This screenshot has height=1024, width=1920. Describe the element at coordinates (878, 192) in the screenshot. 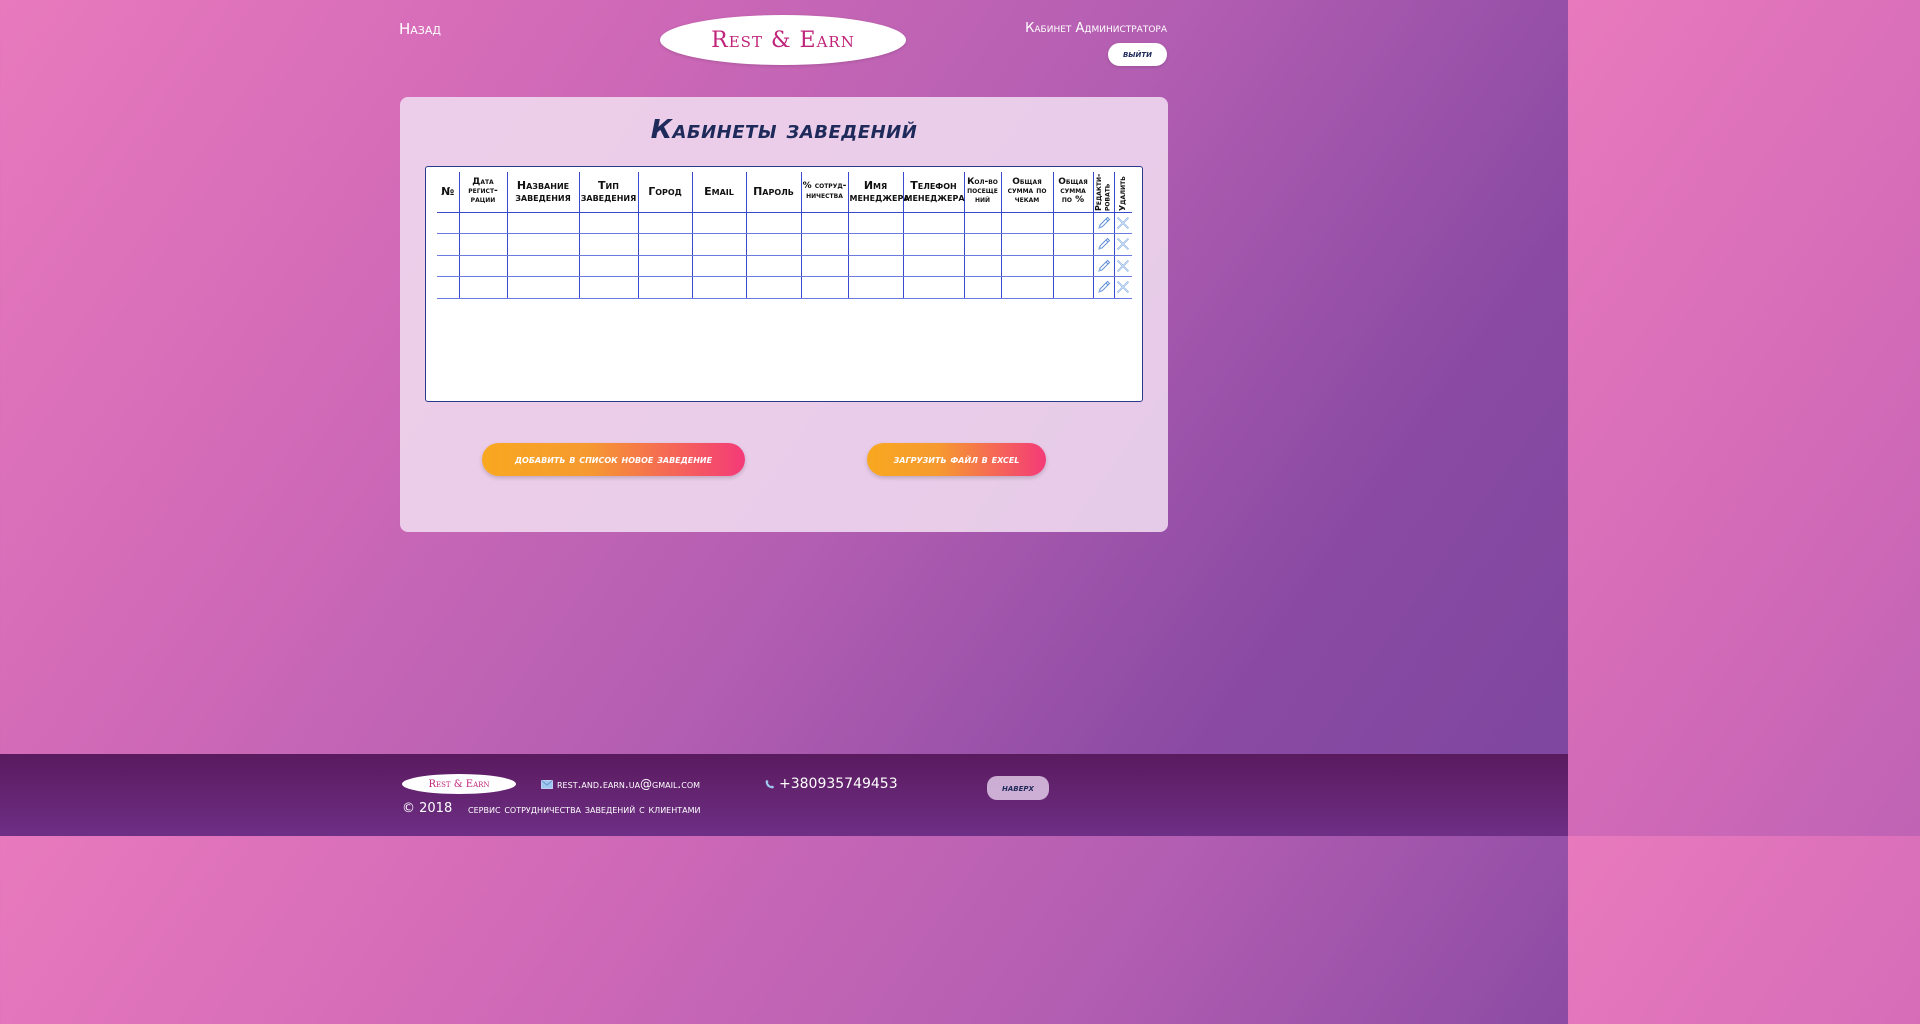

I see `column-header-manager-name: Имя менеджера` at that location.